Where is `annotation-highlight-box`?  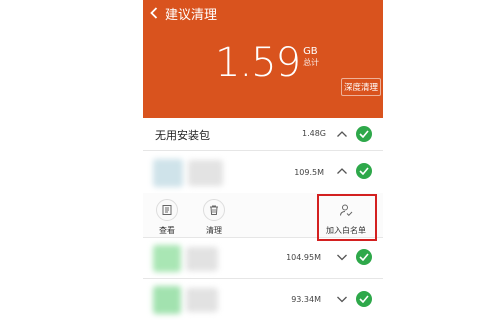
annotation-highlight-box is located at coordinates (347, 217).